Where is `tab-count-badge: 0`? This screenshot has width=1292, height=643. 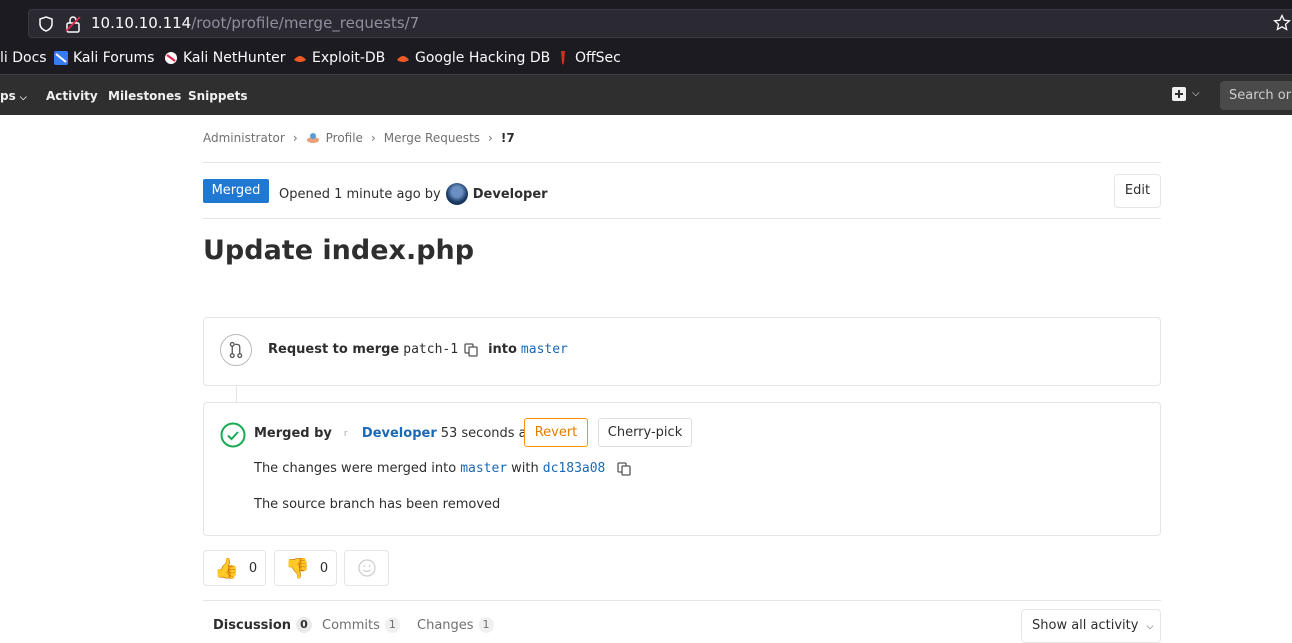
tab-count-badge: 0 is located at coordinates (304, 625).